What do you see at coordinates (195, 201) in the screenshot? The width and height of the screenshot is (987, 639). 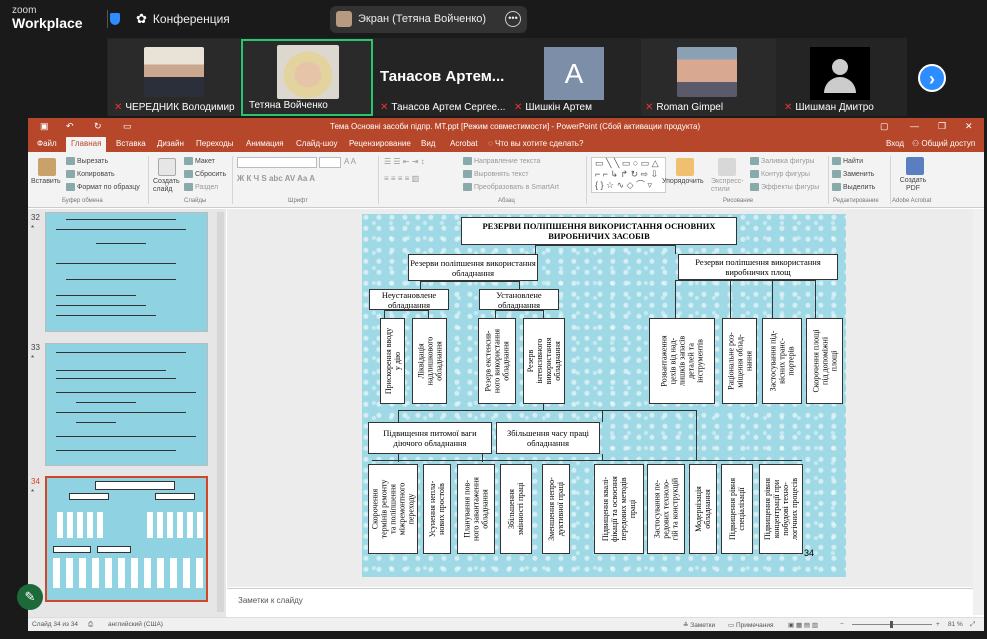 I see `group-slides: Слайды` at bounding box center [195, 201].